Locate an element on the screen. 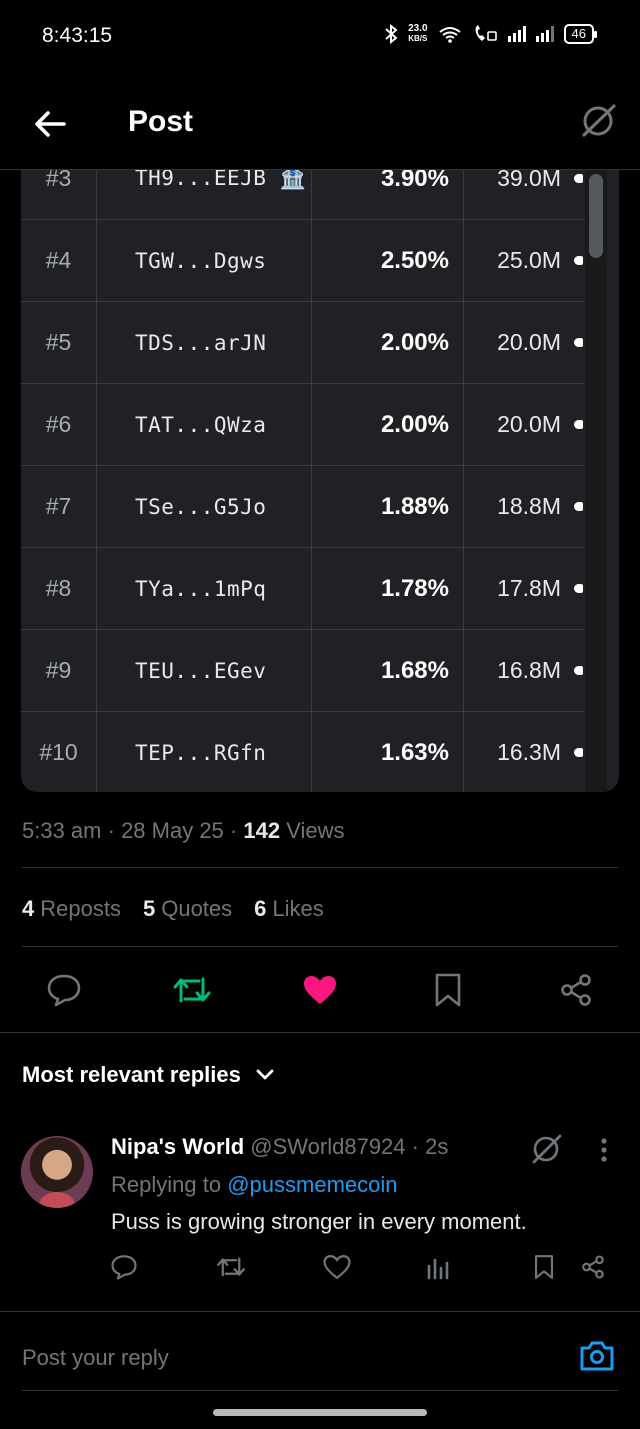 The width and height of the screenshot is (640, 1429). reply-bookmark-button is located at coordinates (544, 1267).